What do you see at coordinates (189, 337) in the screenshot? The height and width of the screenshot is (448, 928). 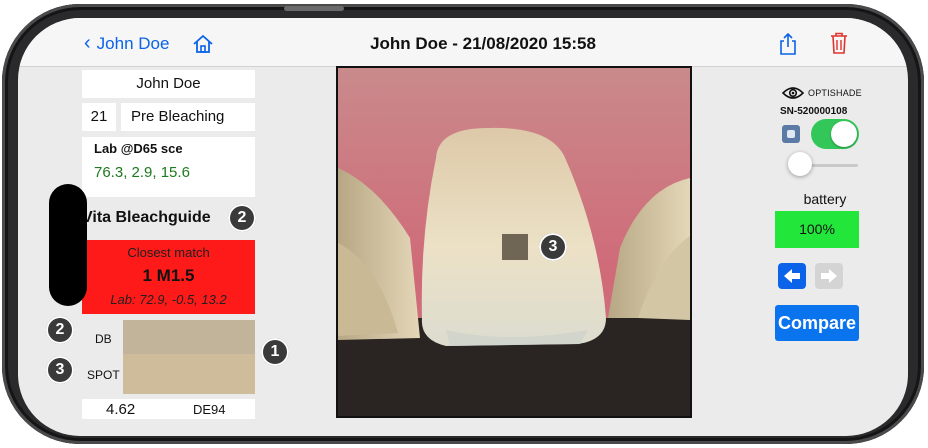 I see `db-color-swatch` at bounding box center [189, 337].